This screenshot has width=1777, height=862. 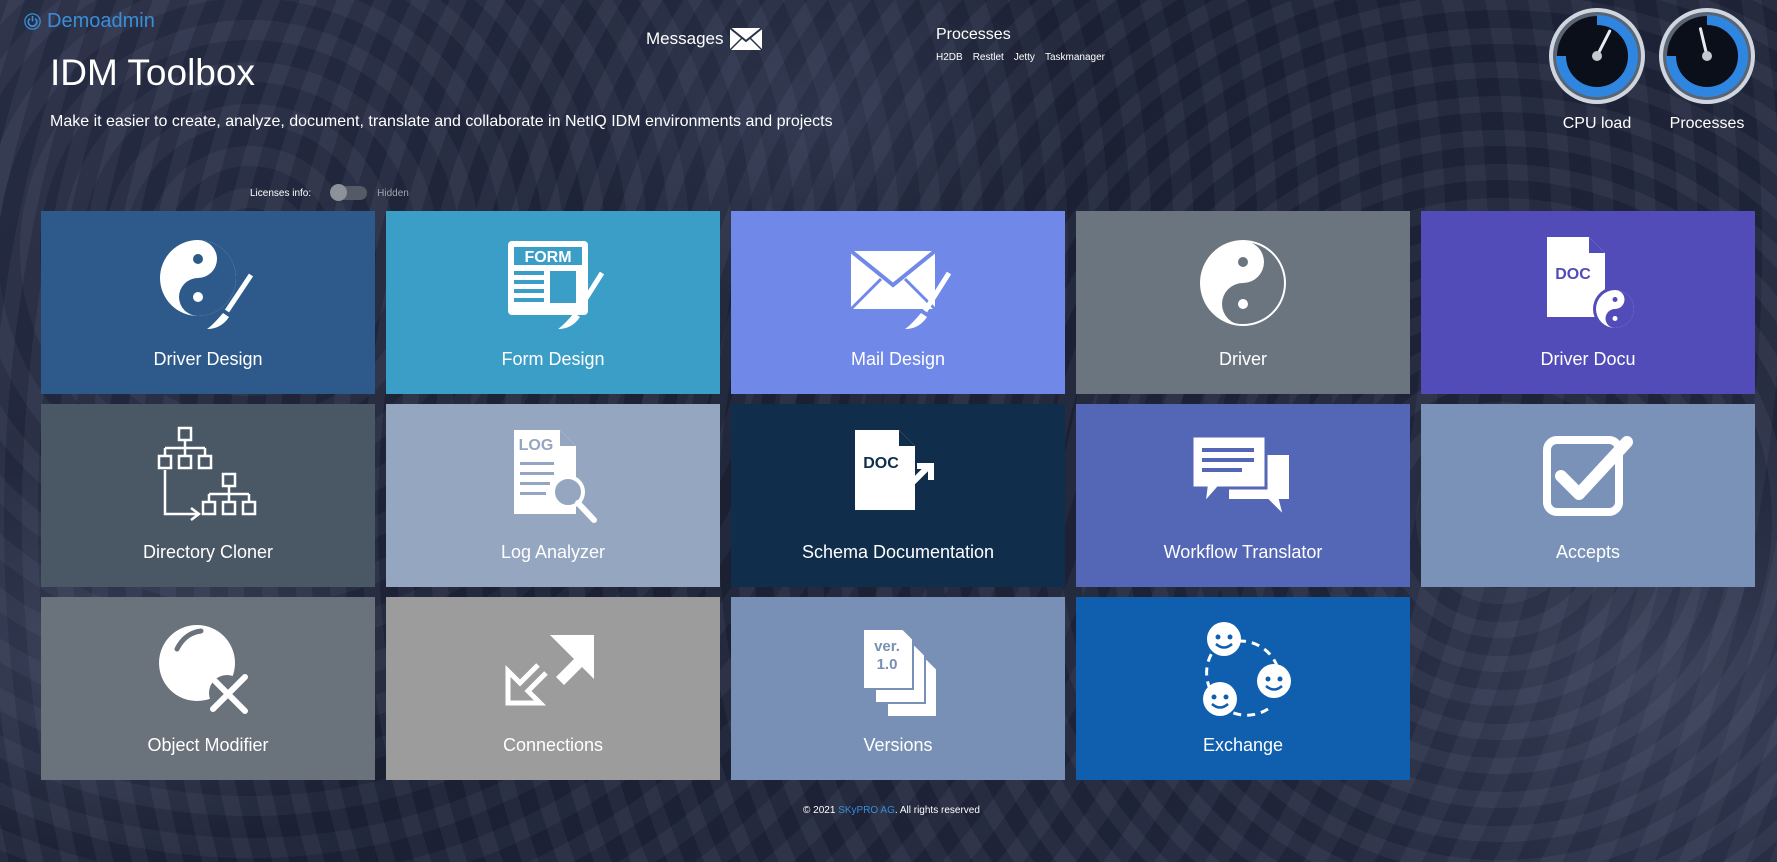 I want to click on tile-workflow-translator: Workflow Translator, so click(x=1243, y=495).